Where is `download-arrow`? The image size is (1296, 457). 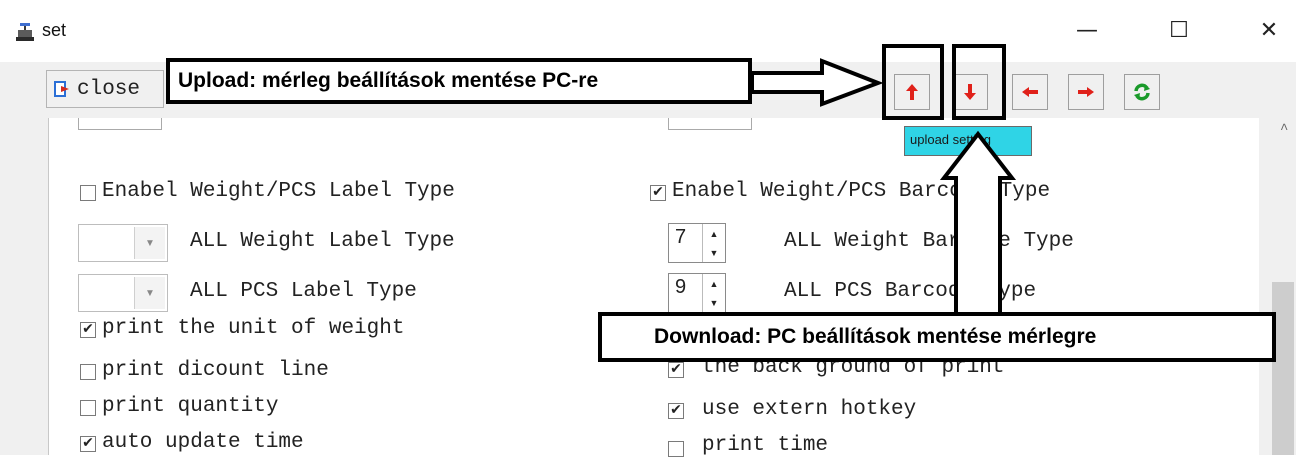
download-arrow is located at coordinates (978, 224).